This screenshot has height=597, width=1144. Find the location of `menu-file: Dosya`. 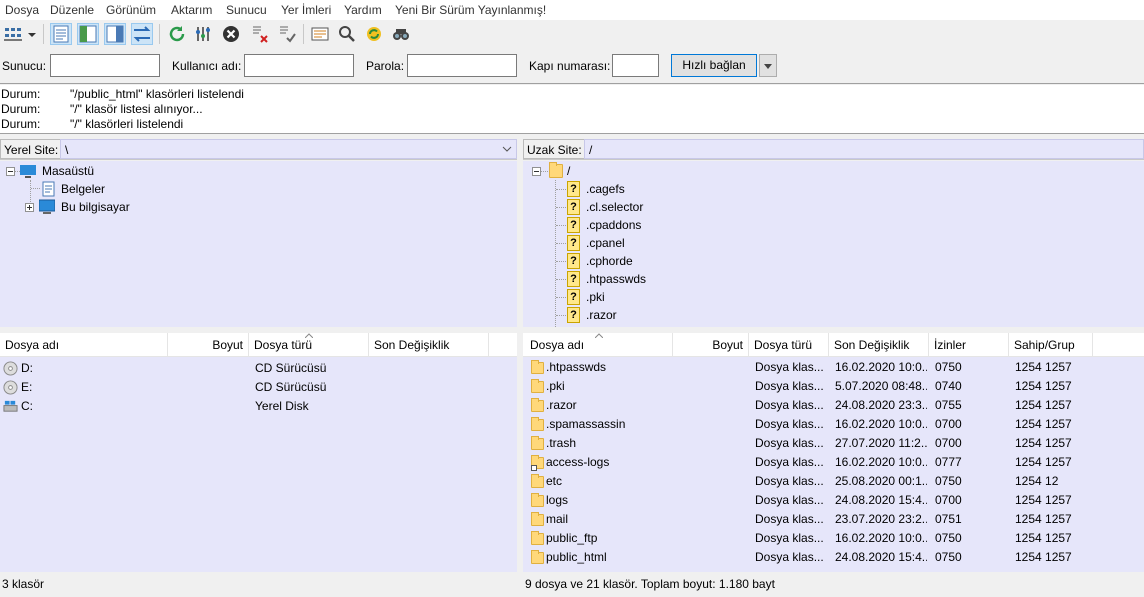

menu-file: Dosya is located at coordinates (22, 10).